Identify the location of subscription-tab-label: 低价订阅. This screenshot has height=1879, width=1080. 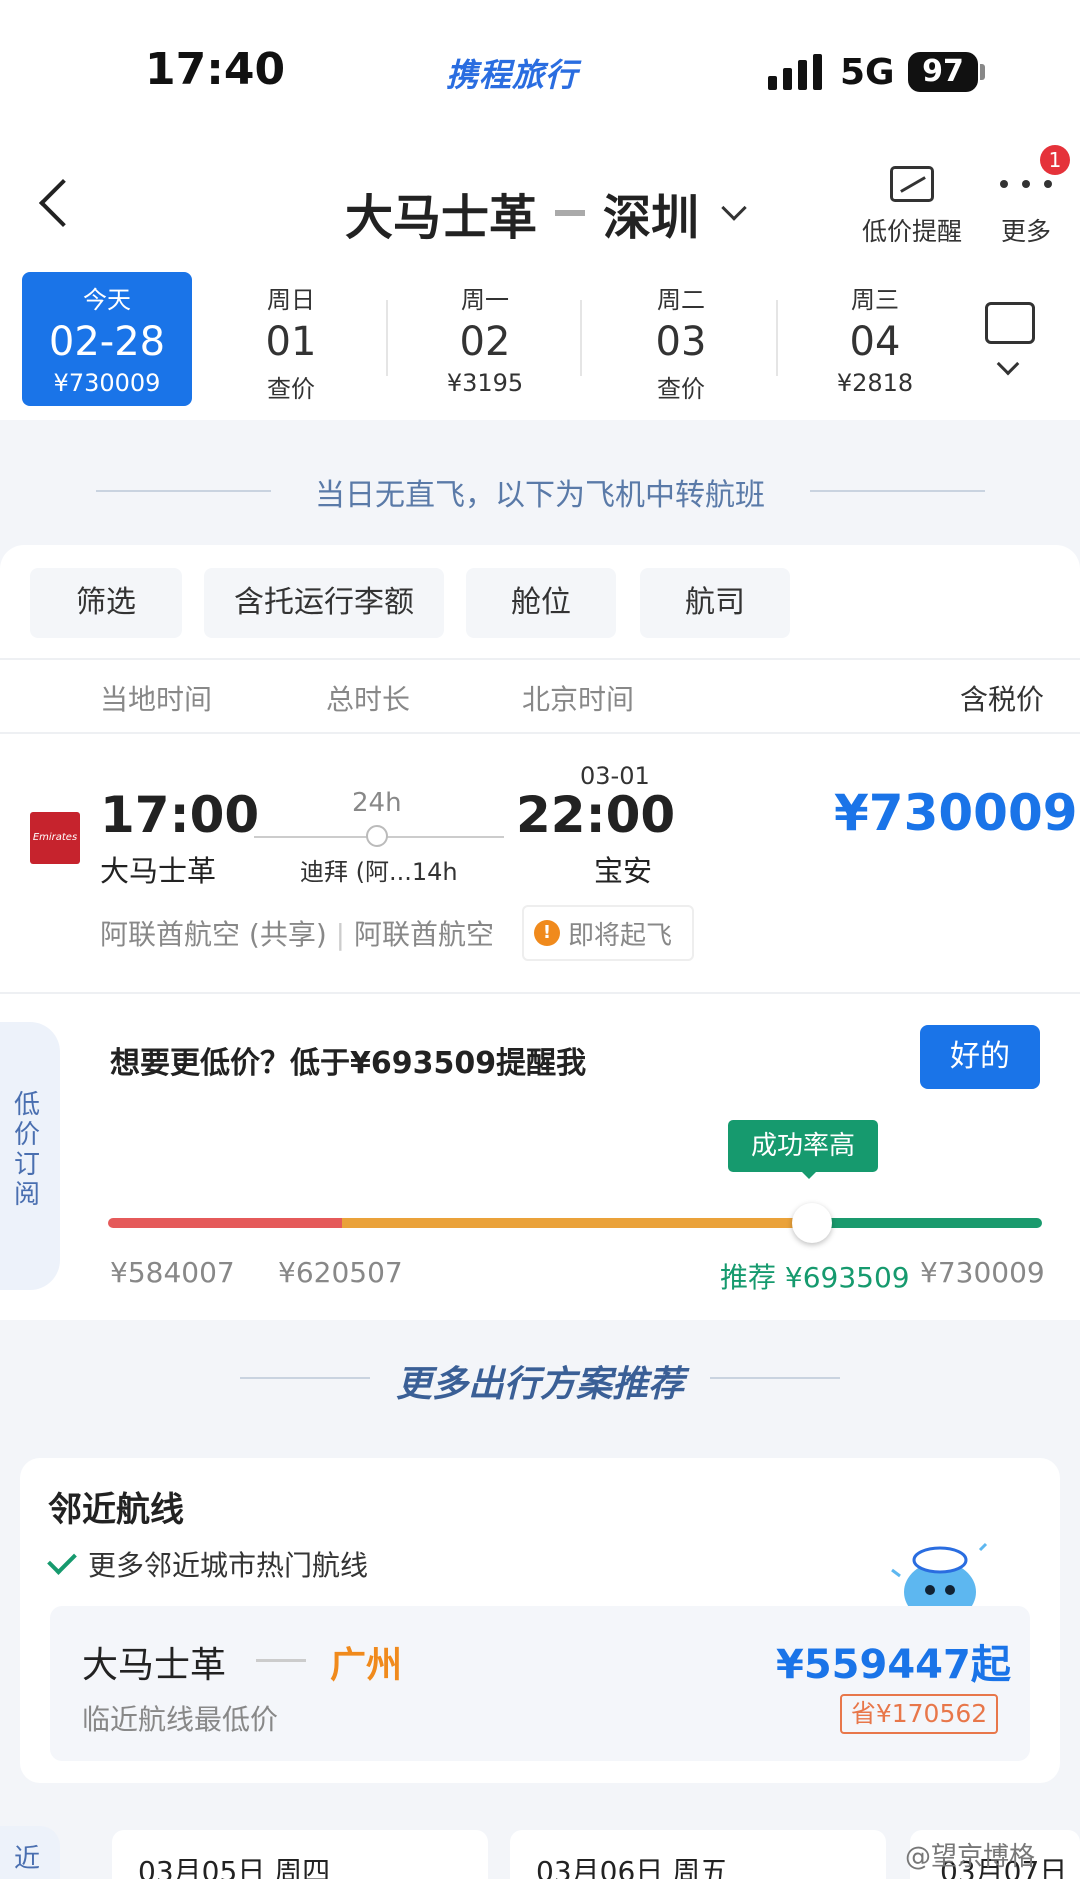
(26, 1150).